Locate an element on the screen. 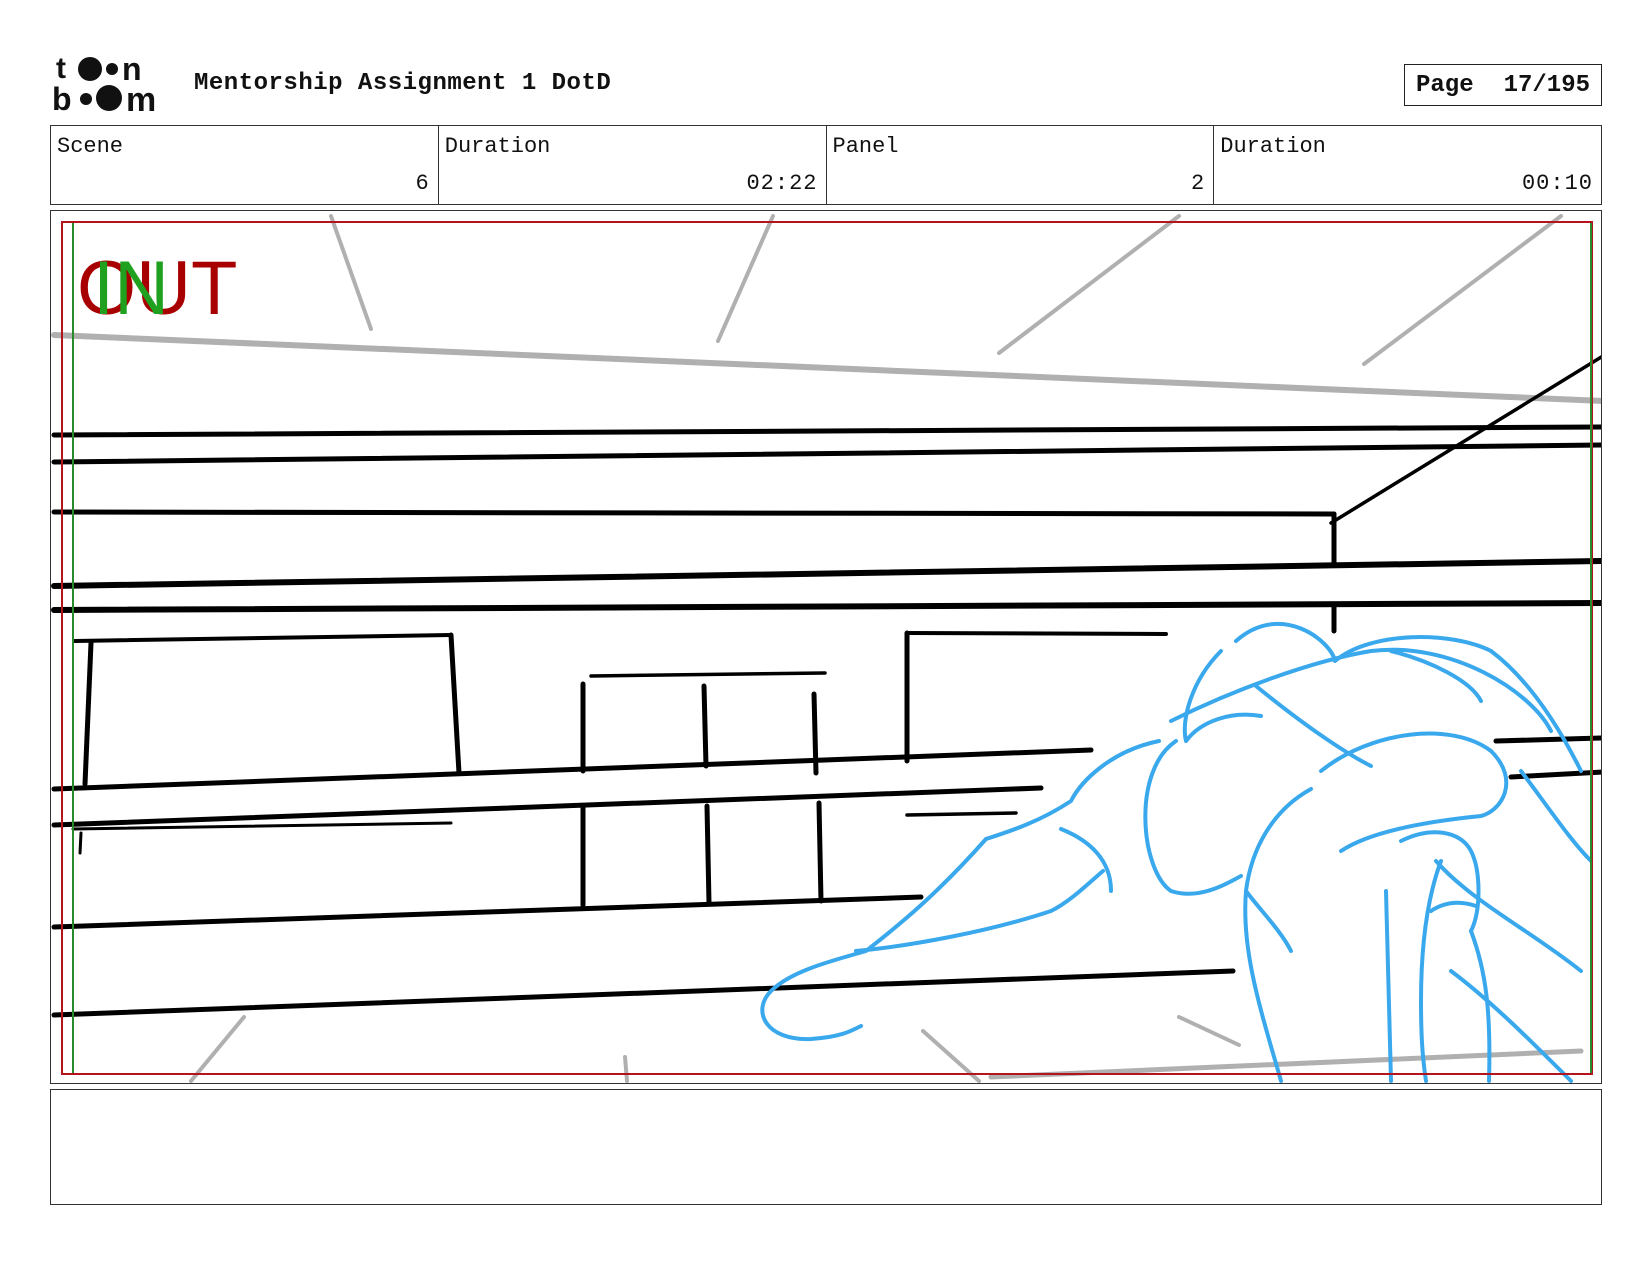  scene-duration-value: 02:22 is located at coordinates (782, 183).